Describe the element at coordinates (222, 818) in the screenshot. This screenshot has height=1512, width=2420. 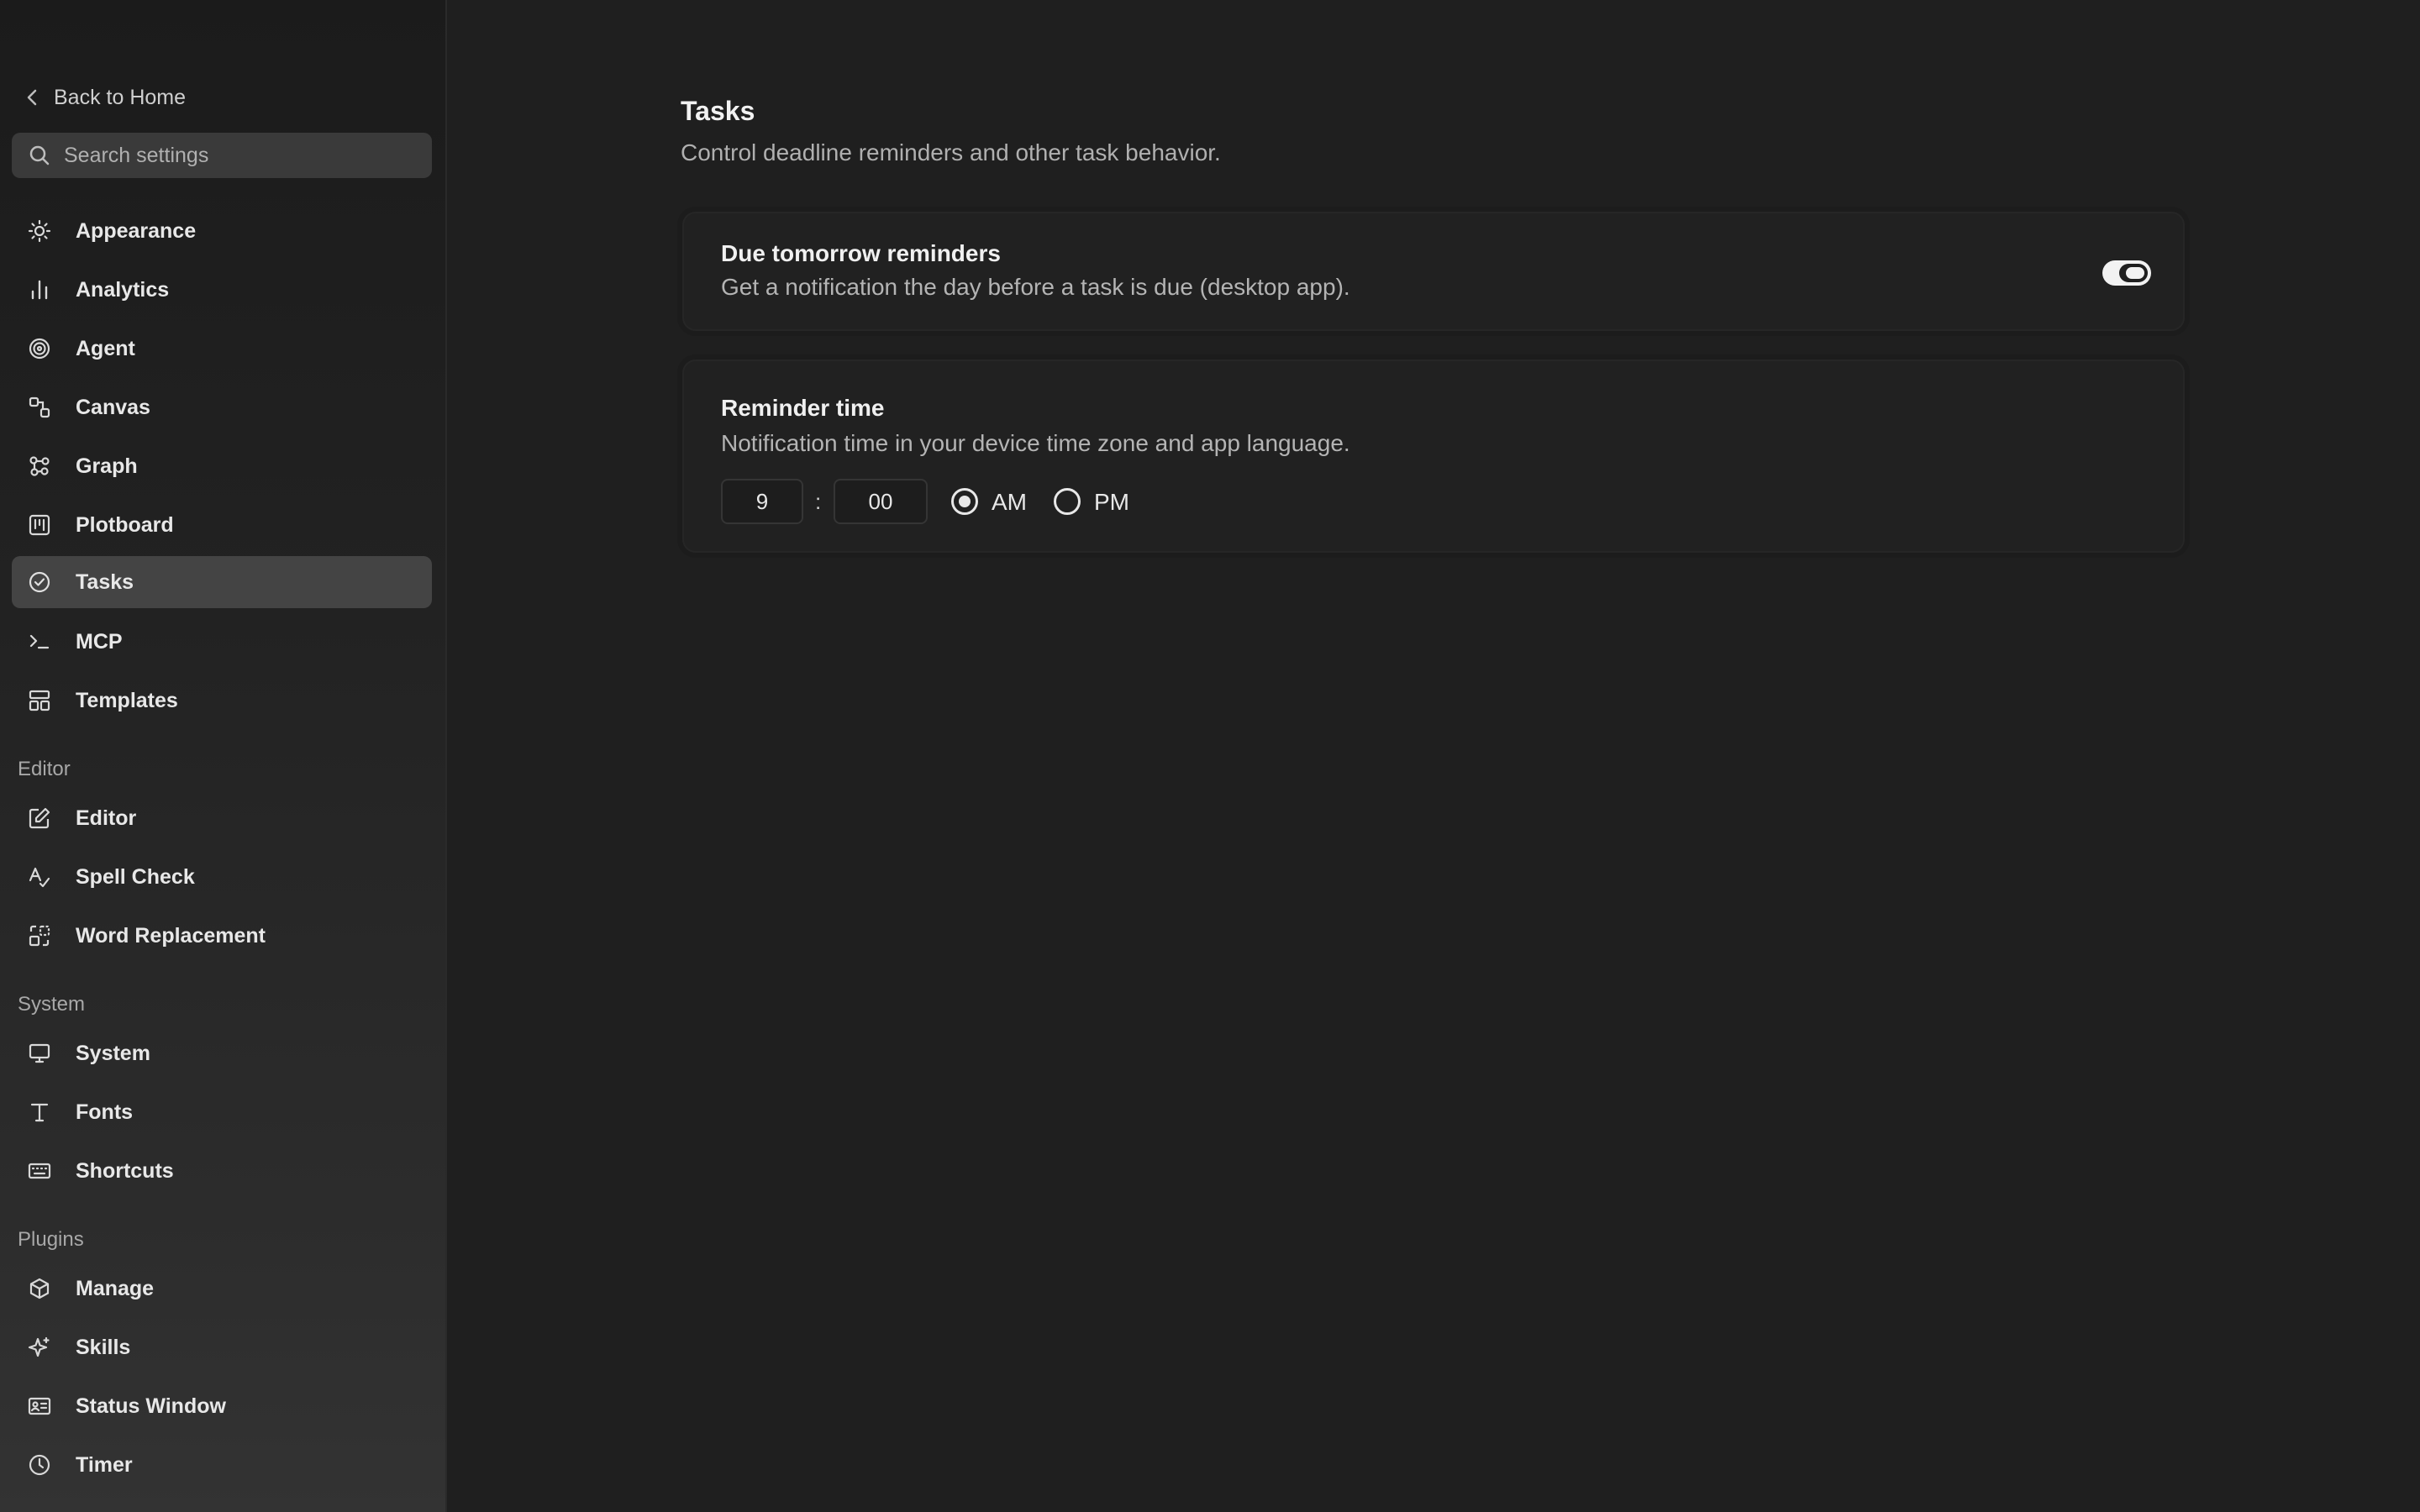
I see `sidebar-item-editor: Editor` at that location.